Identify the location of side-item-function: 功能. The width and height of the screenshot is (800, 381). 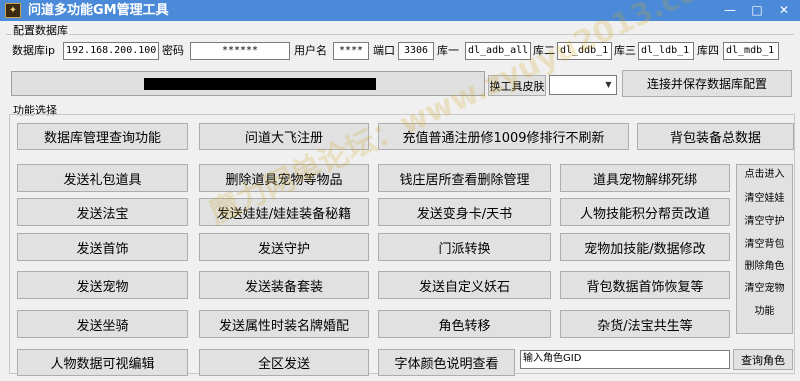
(764, 311).